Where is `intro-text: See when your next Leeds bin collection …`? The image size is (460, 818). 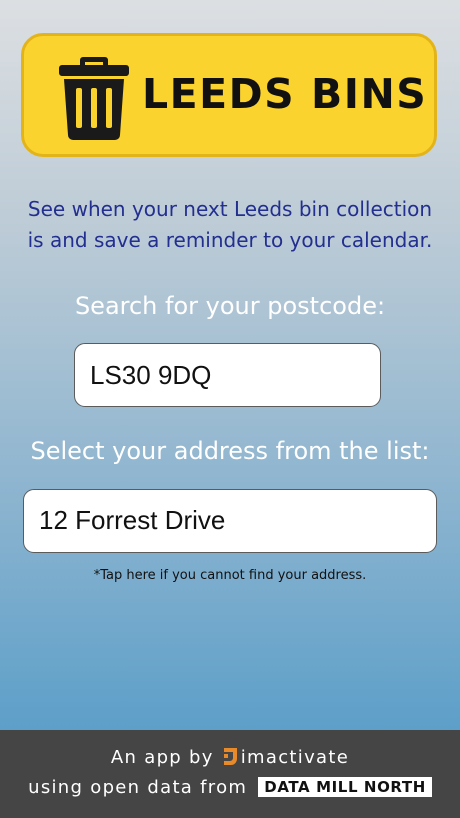
intro-text: See when your next Leeds bin collection … is located at coordinates (230, 224).